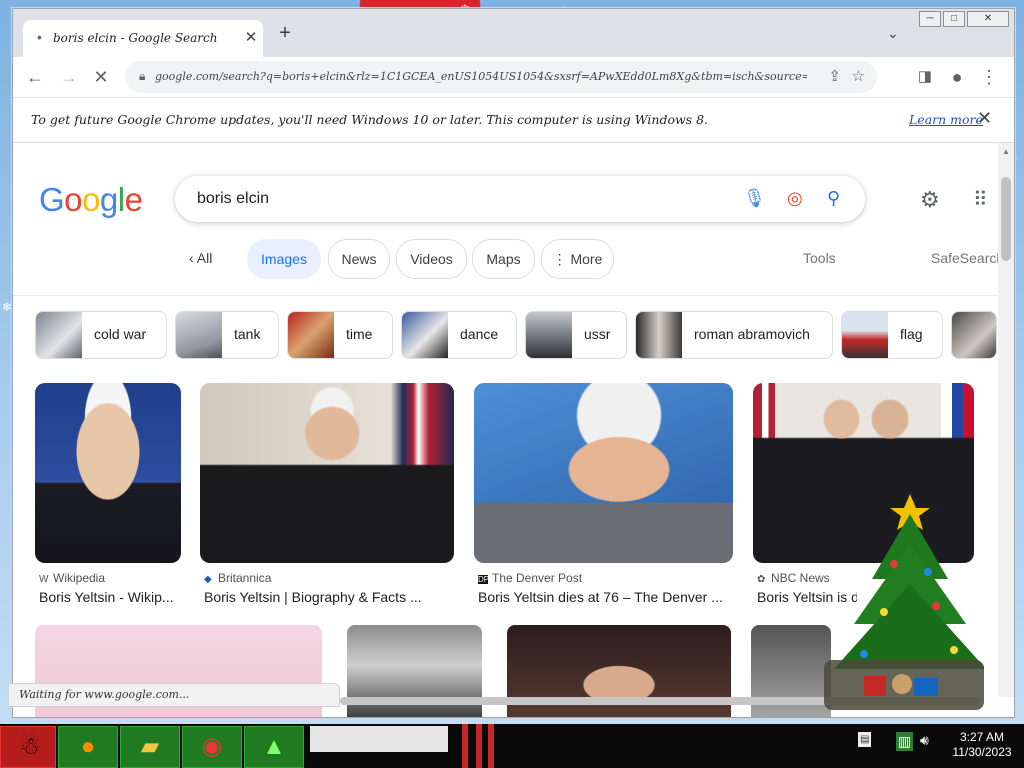 The width and height of the screenshot is (1024, 768). What do you see at coordinates (946, 119) in the screenshot?
I see `learn-more-link: Learn more` at bounding box center [946, 119].